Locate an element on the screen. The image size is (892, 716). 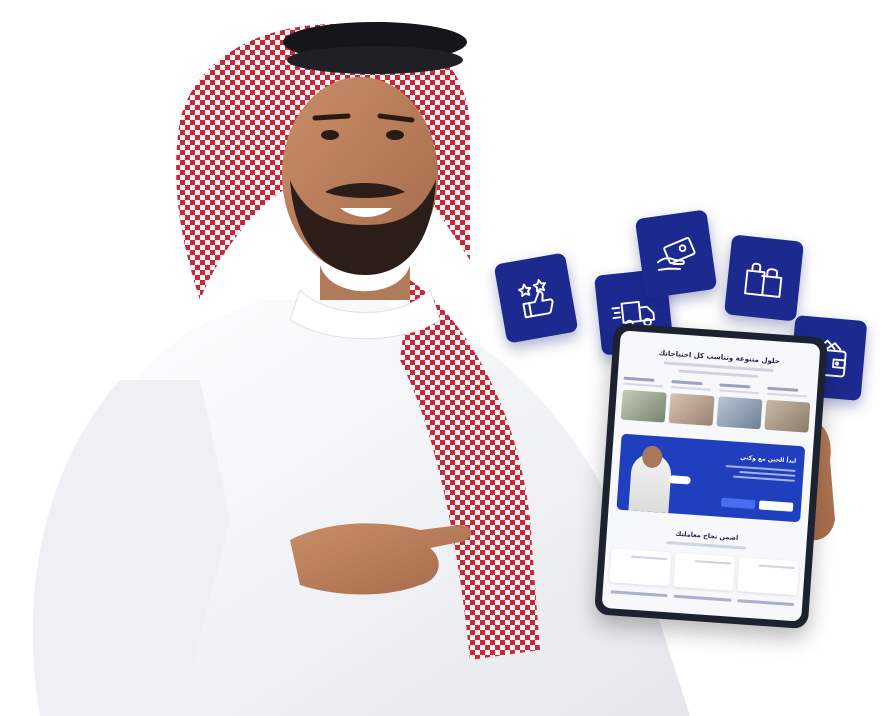
banner-secondary-button is located at coordinates (738, 503).